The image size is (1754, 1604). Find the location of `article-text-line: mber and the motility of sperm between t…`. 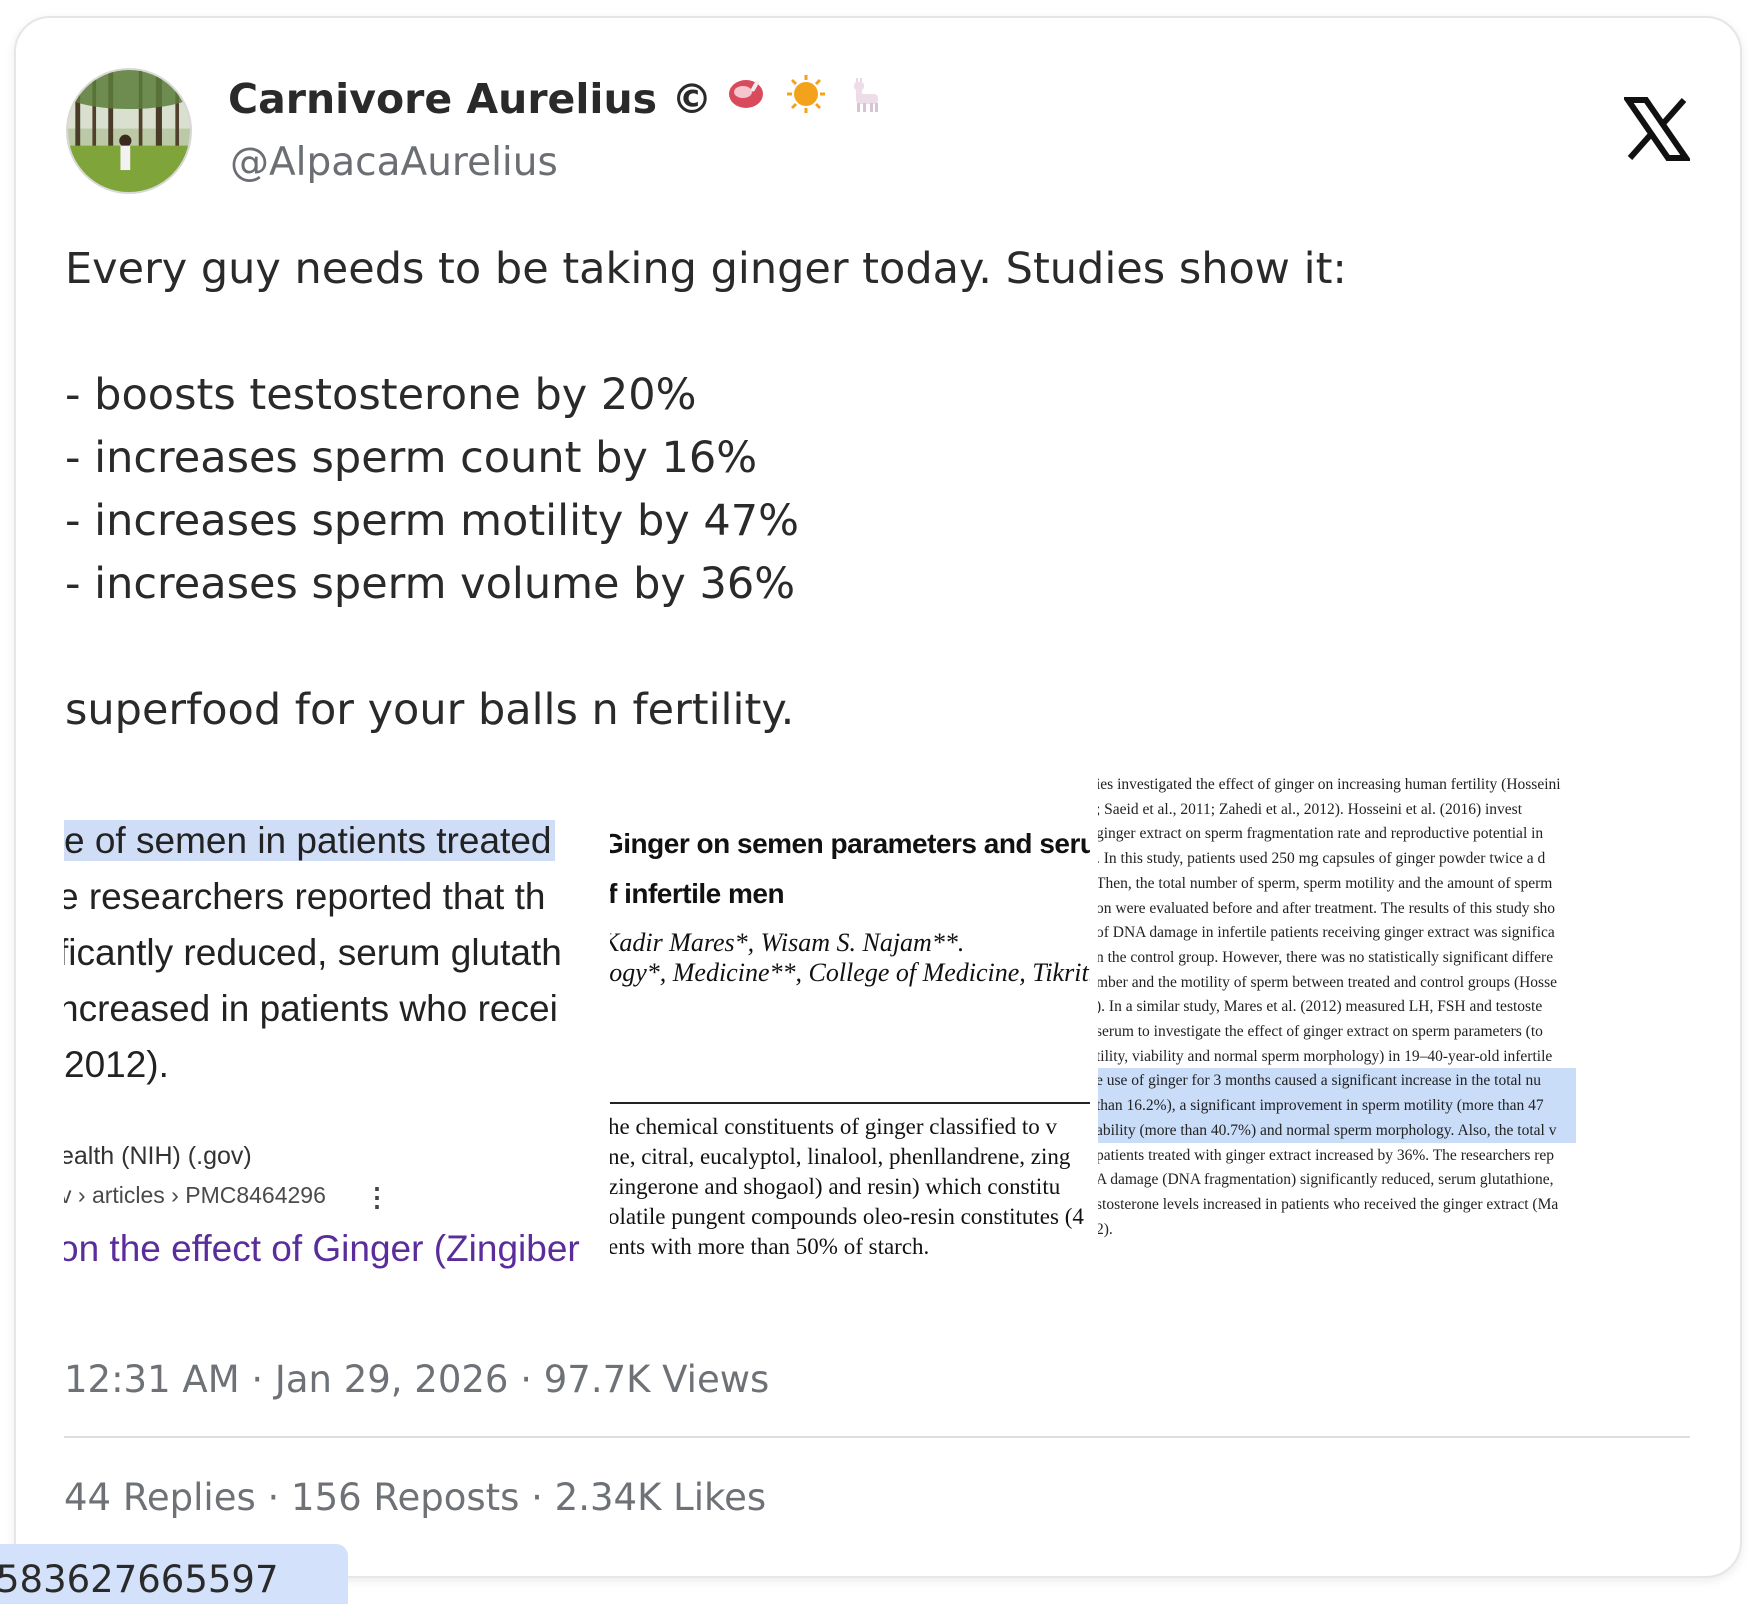

article-text-line: mber and the motility of sperm between t… is located at coordinates (1327, 982).